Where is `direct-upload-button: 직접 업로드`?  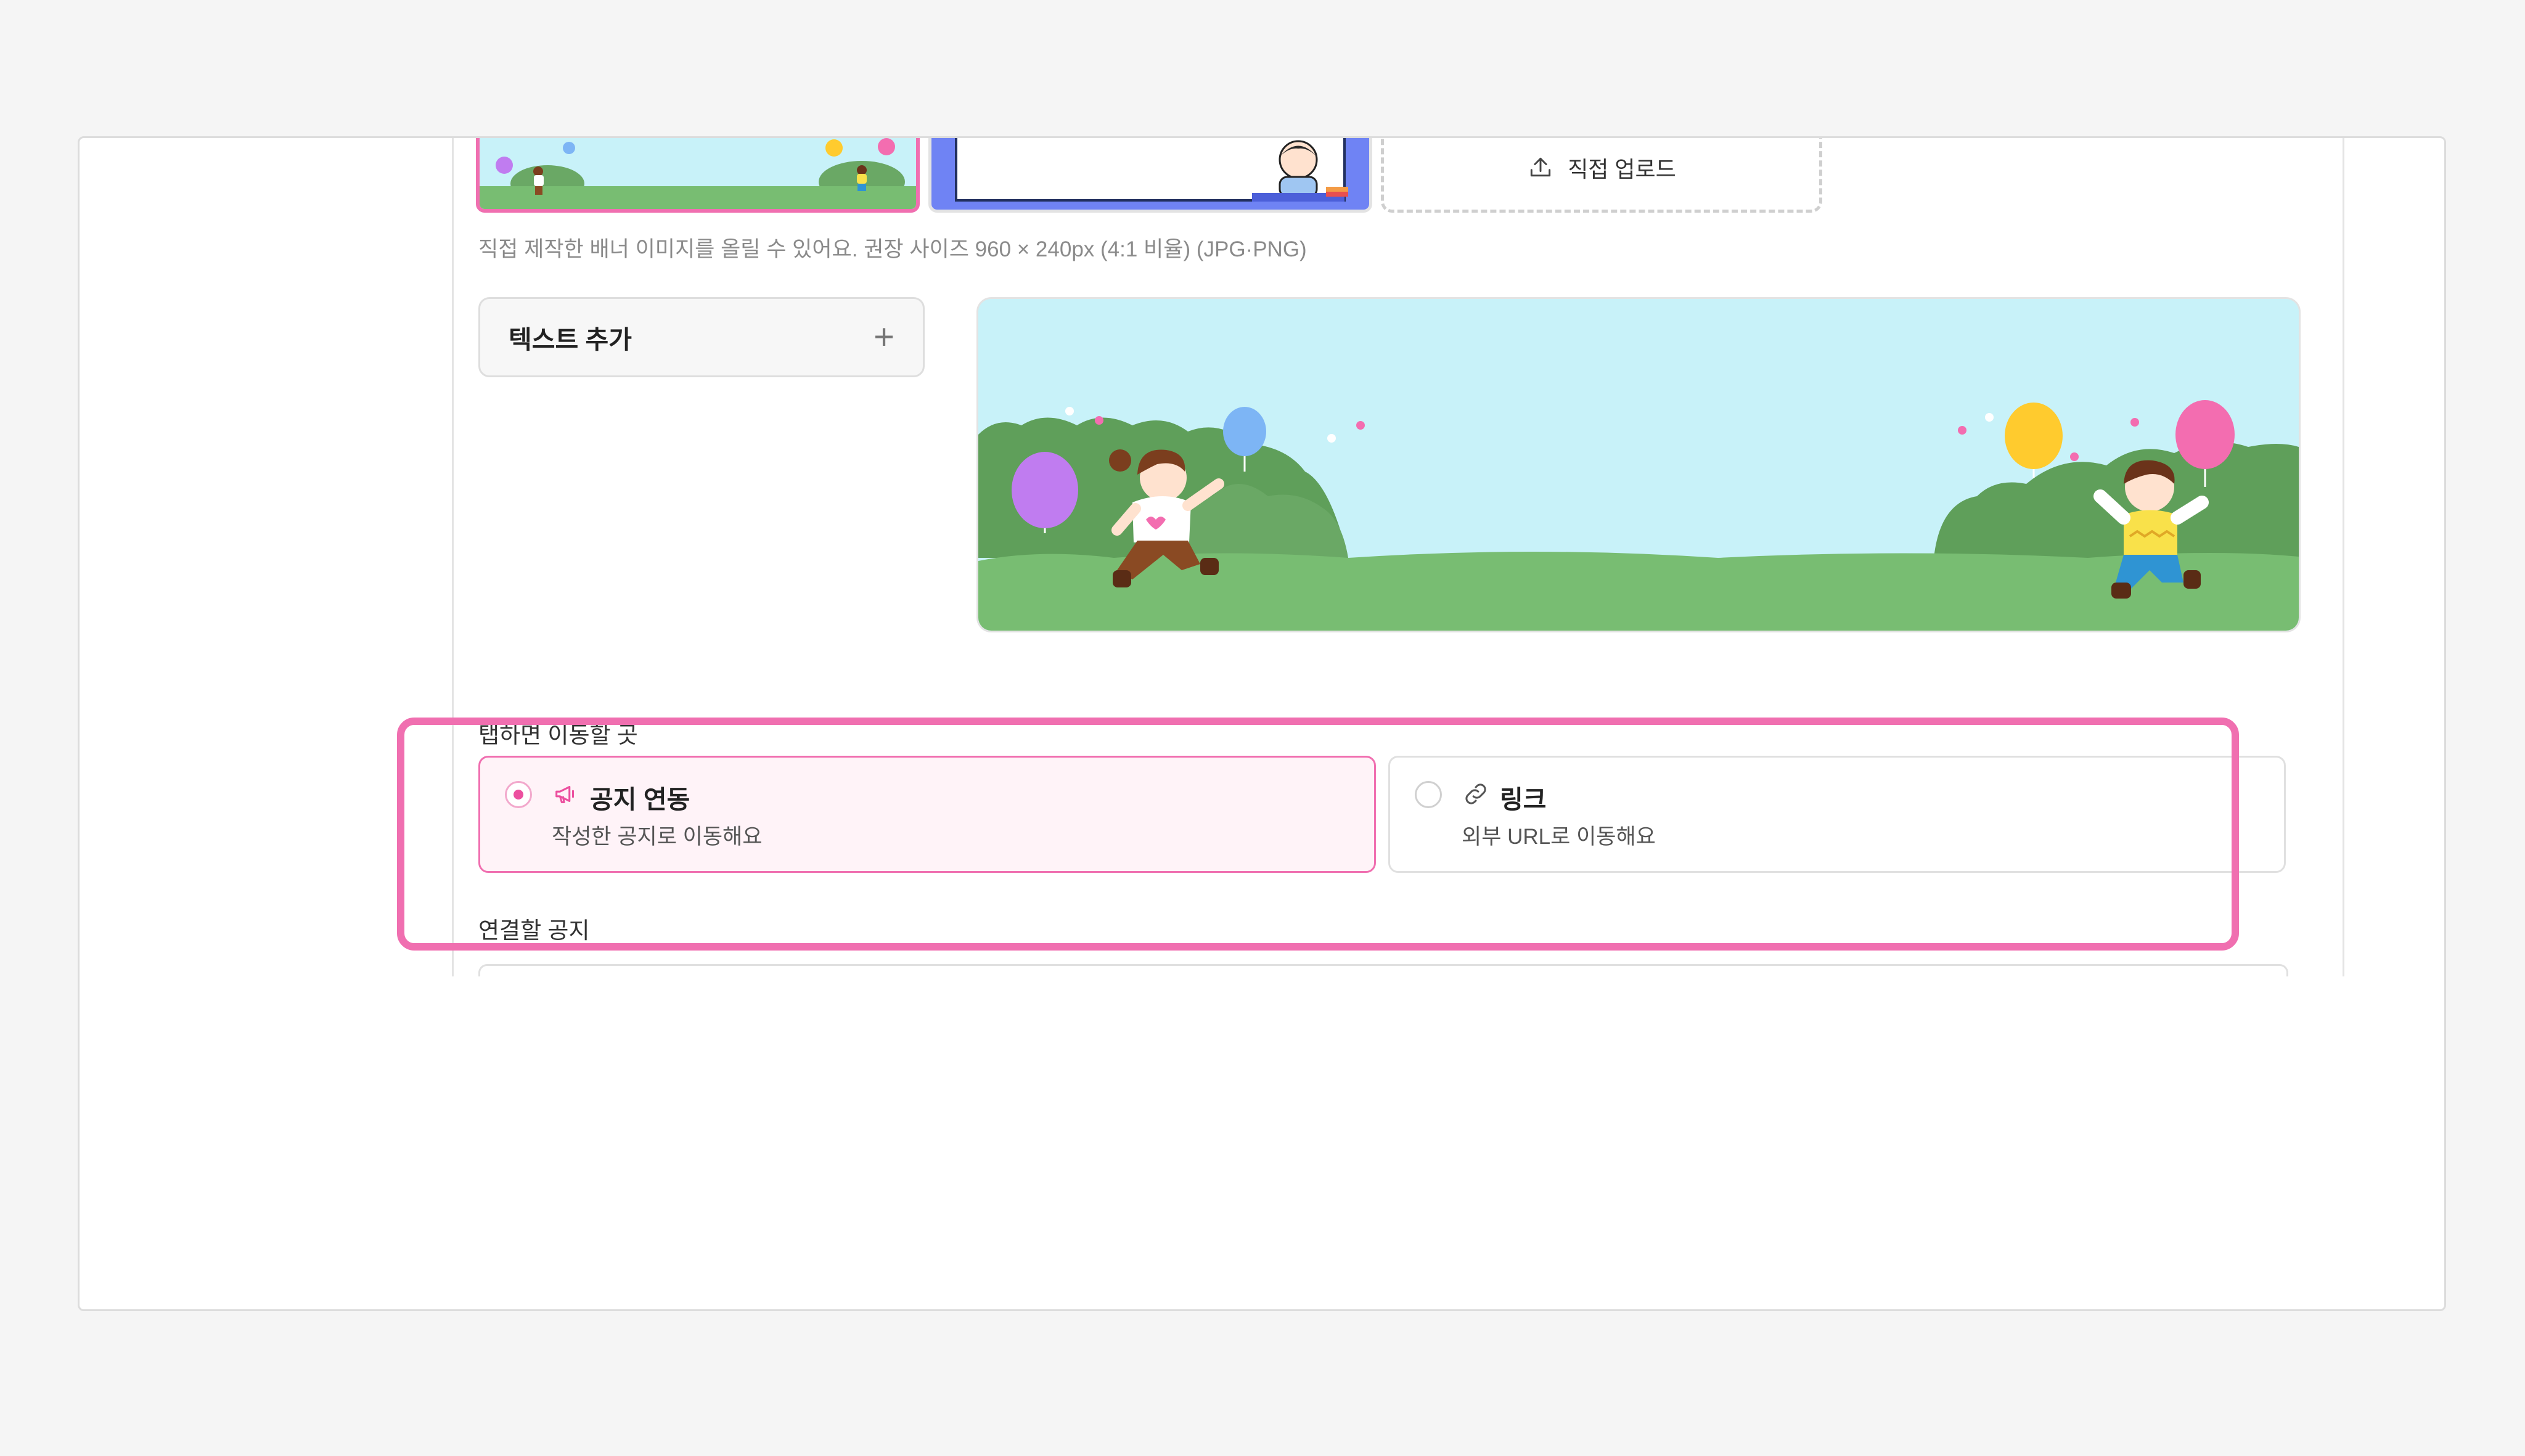 direct-upload-button: 직접 업로드 is located at coordinates (1601, 176).